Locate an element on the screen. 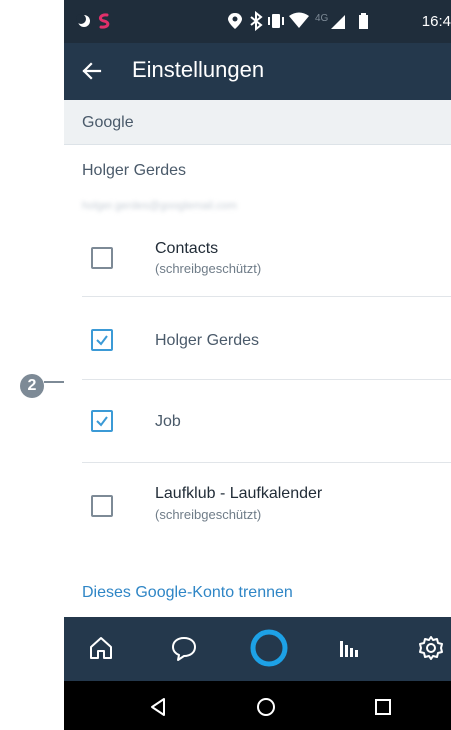 The image size is (451, 730). arrow-left-icon is located at coordinates (92, 71).